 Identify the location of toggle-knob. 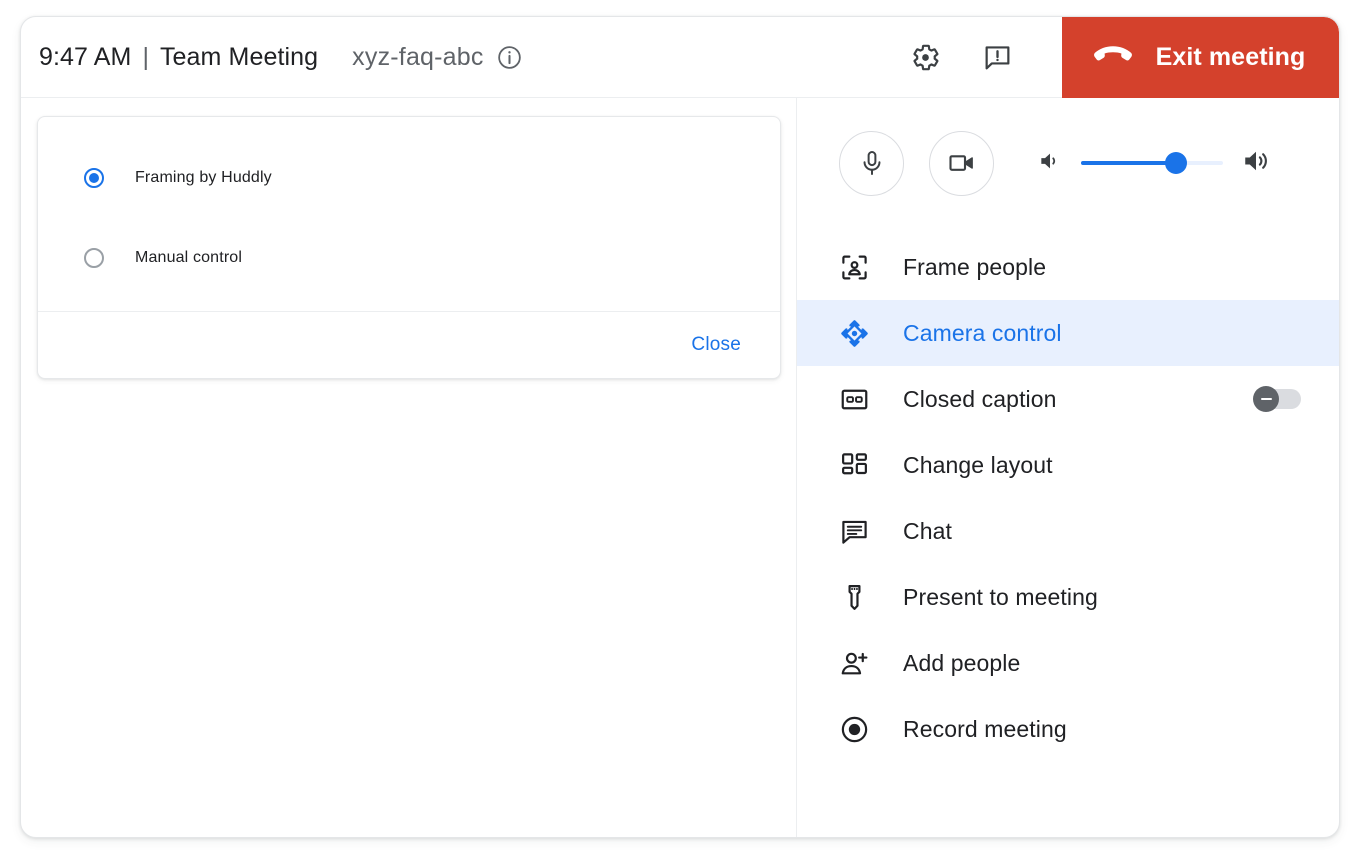
(1266, 399).